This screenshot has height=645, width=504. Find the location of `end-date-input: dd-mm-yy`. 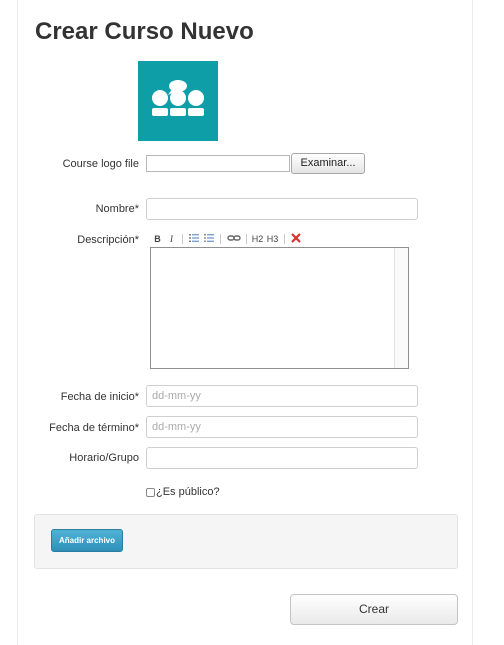

end-date-input: dd-mm-yy is located at coordinates (282, 427).